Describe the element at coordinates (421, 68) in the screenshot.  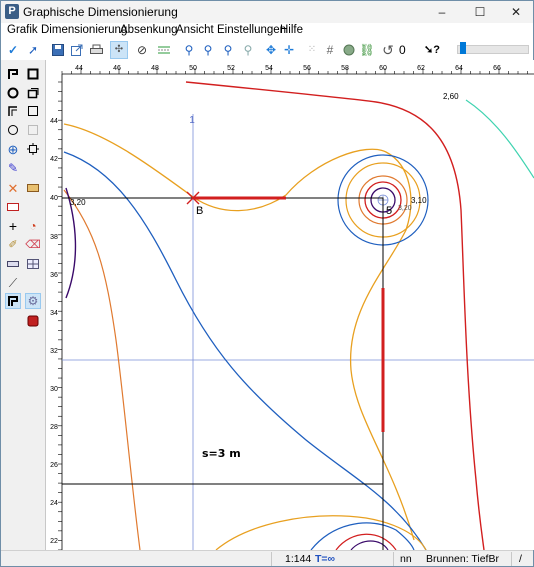
I see `x-tick-label: 62` at that location.